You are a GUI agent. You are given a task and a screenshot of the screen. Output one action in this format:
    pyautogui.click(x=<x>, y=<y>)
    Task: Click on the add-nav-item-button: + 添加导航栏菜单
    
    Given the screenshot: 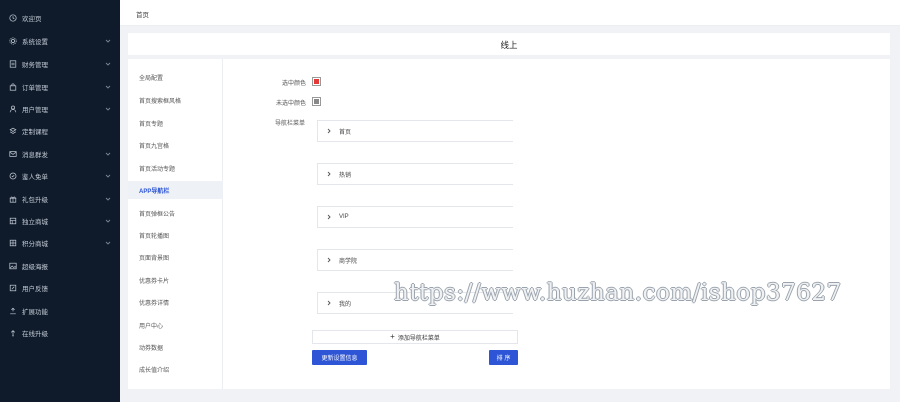 What is the action you would take?
    pyautogui.click(x=415, y=337)
    